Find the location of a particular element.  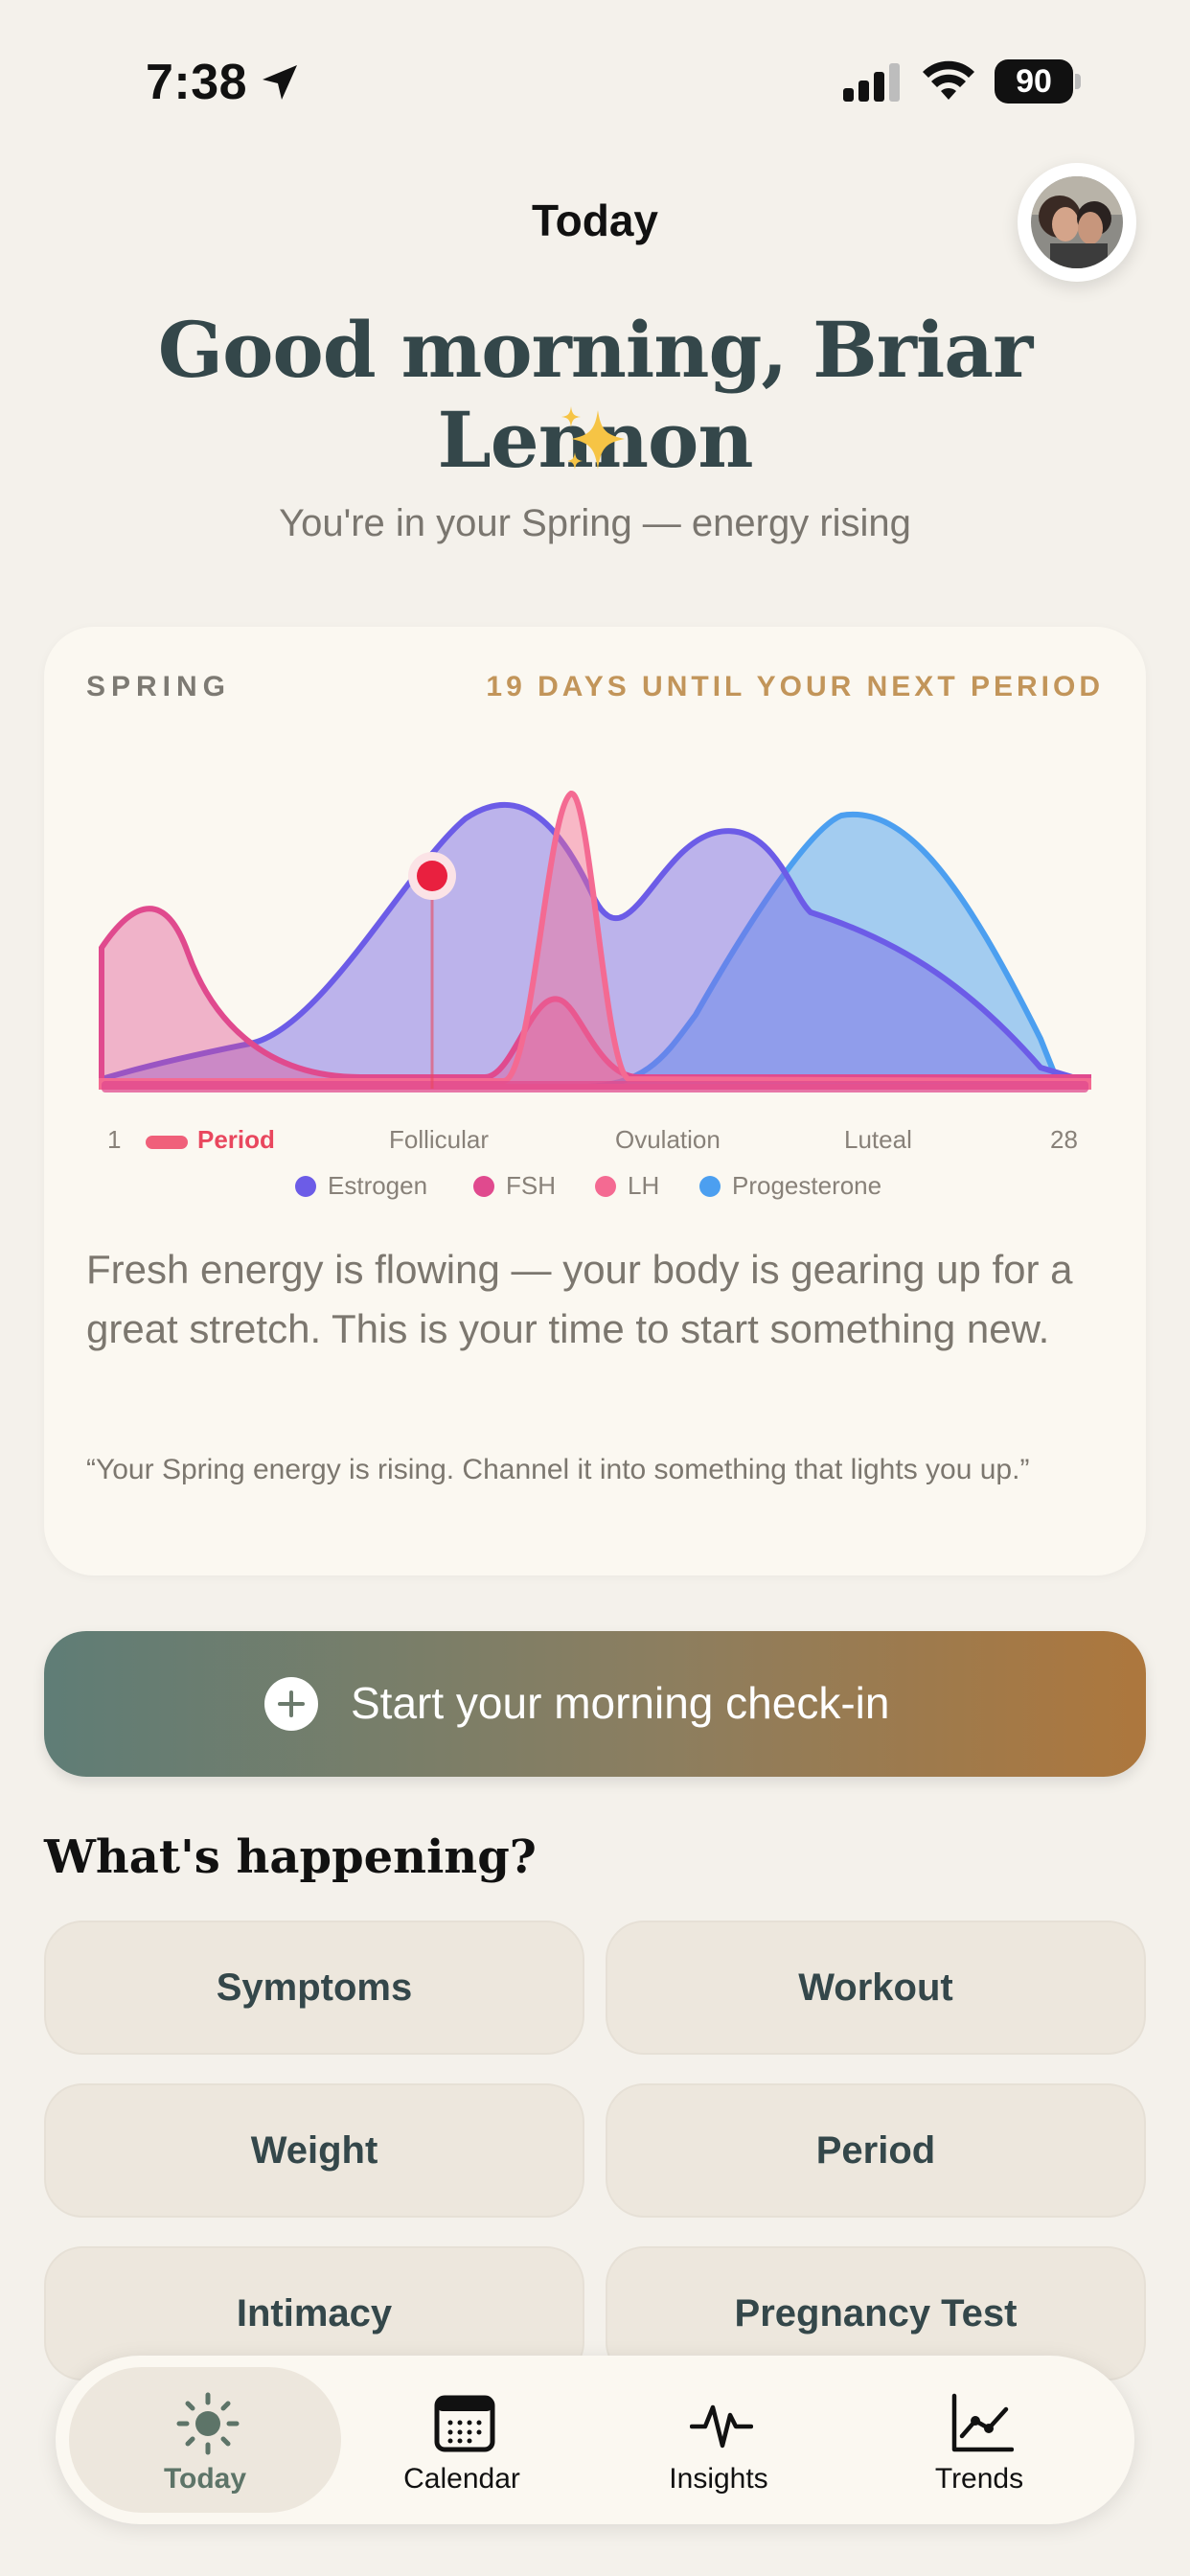

symptoms-button: Symptoms is located at coordinates (314, 1988).